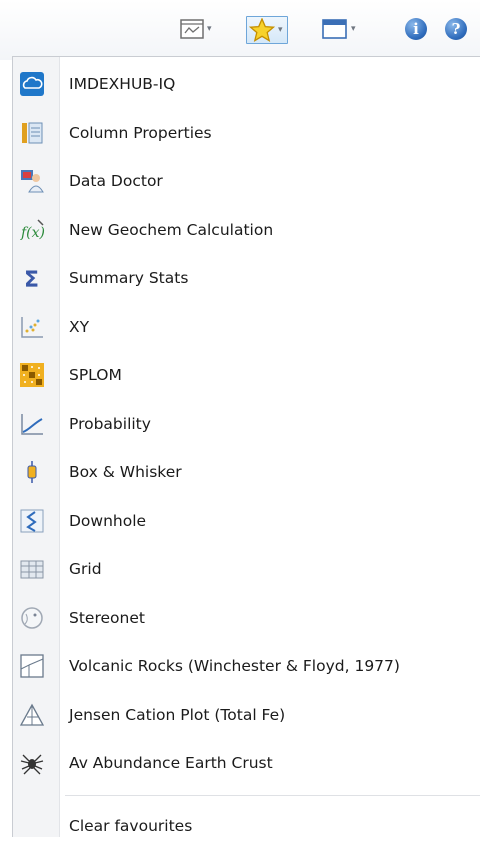 This screenshot has height=850, width=480. Describe the element at coordinates (171, 230) in the screenshot. I see `menu-item-label: New Geochem Calculation` at that location.